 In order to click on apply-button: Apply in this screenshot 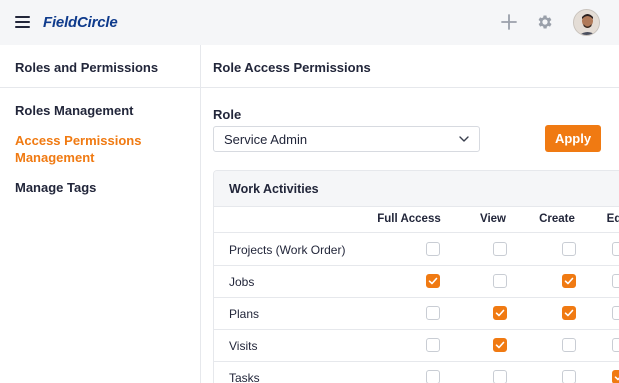, I will do `click(573, 138)`.